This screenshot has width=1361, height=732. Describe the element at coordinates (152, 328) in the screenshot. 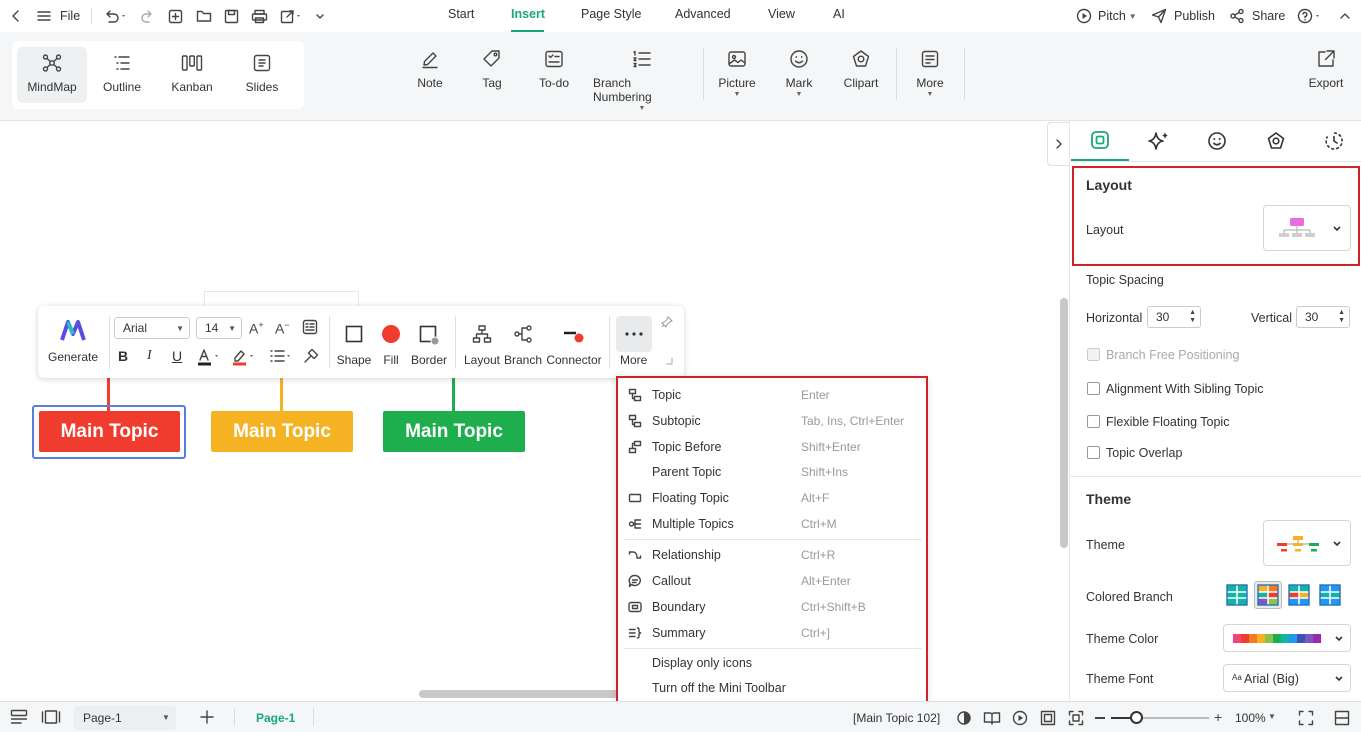

I see `font-family-select: Arial ▼` at that location.